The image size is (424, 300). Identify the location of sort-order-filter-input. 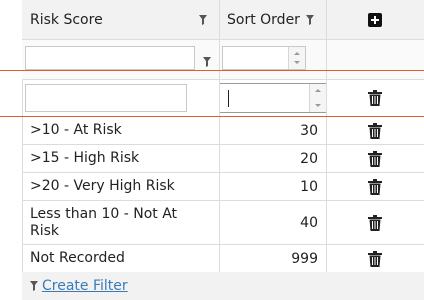
(264, 58).